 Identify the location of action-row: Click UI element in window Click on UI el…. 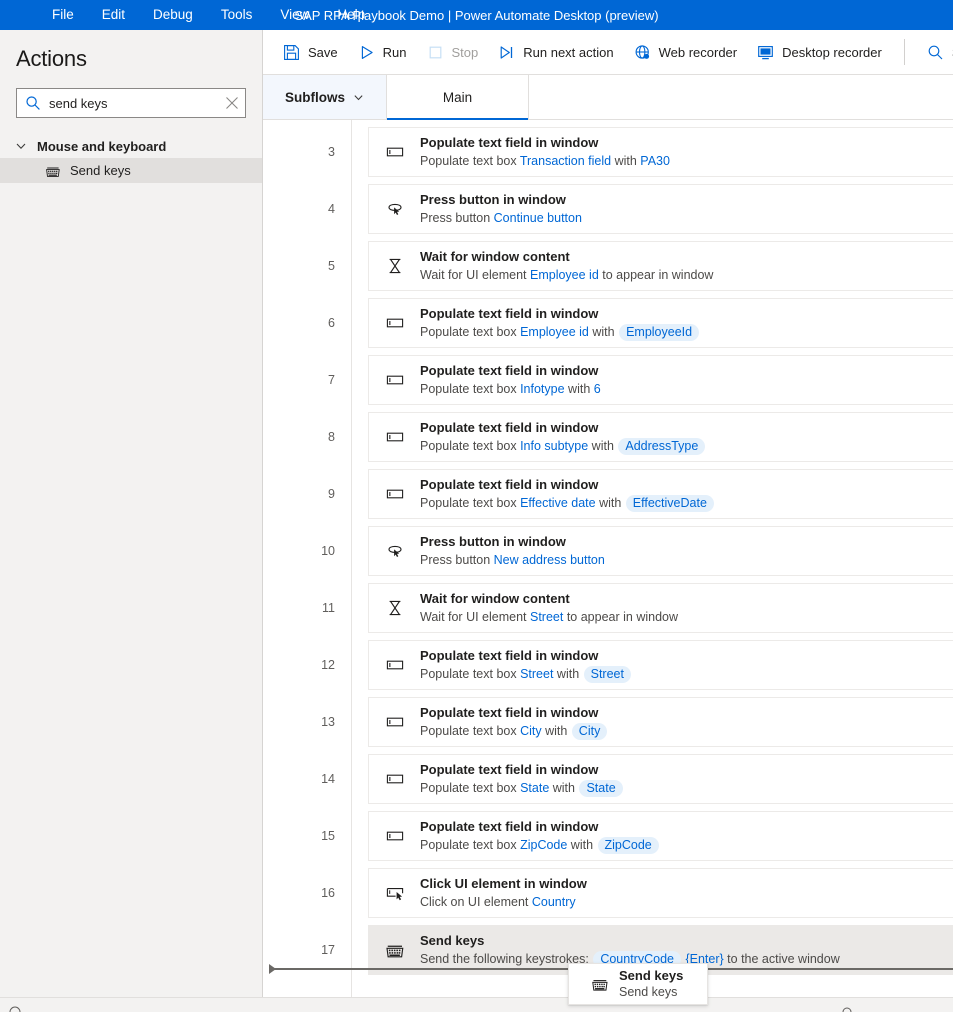
(660, 893).